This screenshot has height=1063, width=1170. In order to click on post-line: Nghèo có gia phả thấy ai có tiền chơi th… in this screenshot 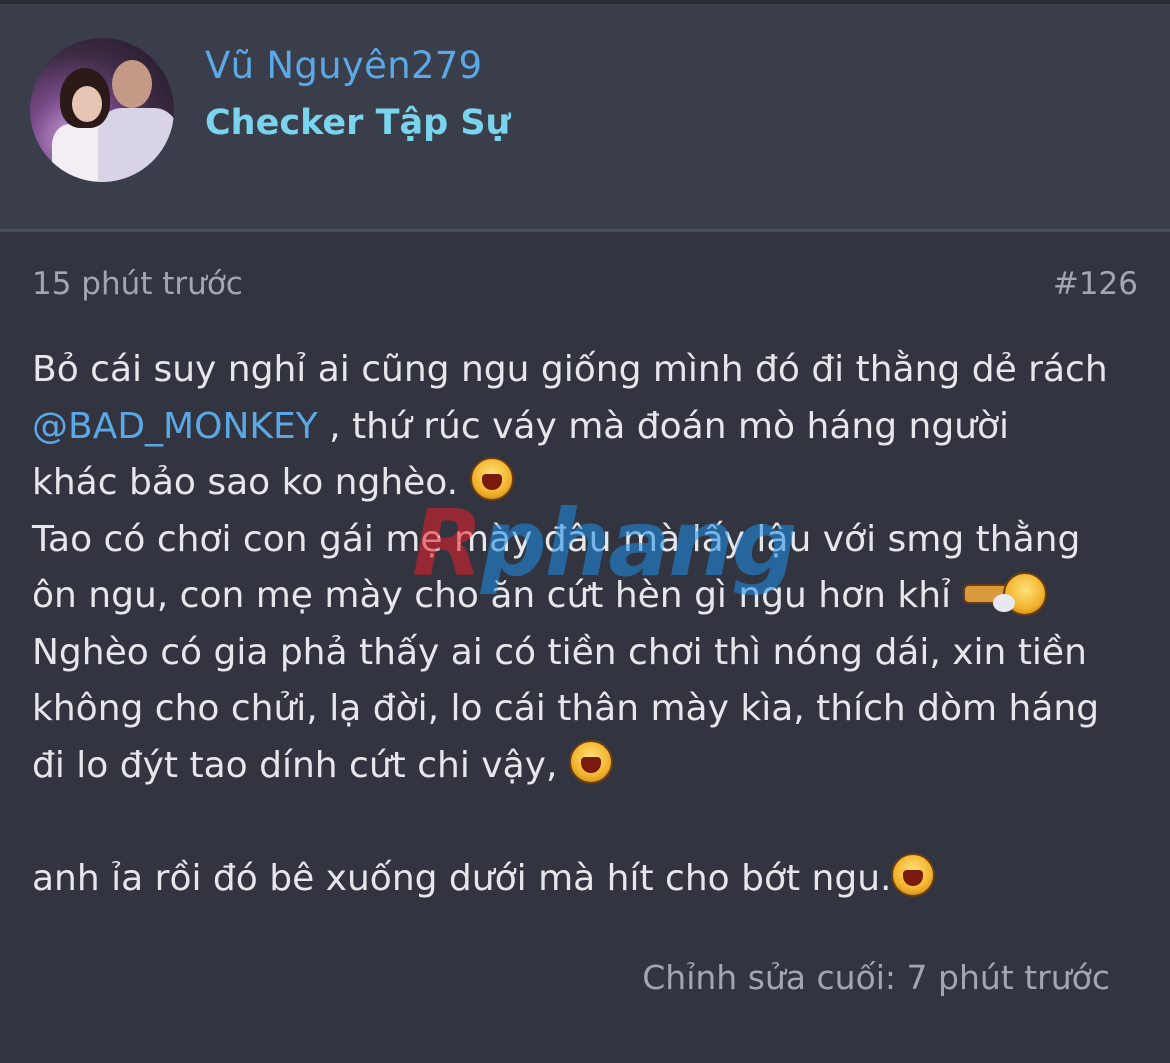, I will do `click(559, 652)`.